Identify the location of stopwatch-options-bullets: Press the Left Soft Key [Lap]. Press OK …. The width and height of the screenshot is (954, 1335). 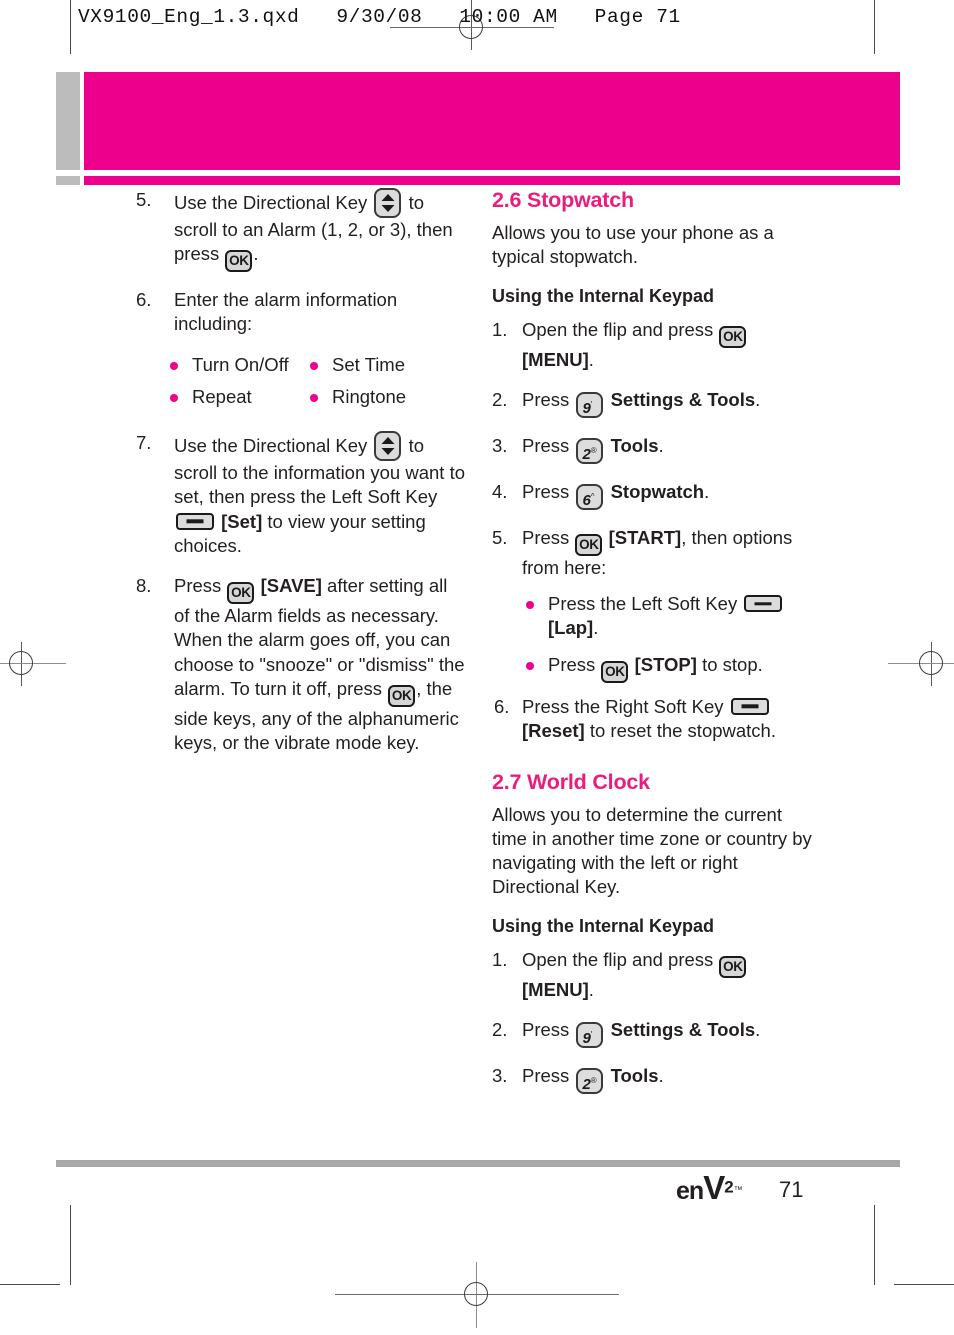
(671, 637).